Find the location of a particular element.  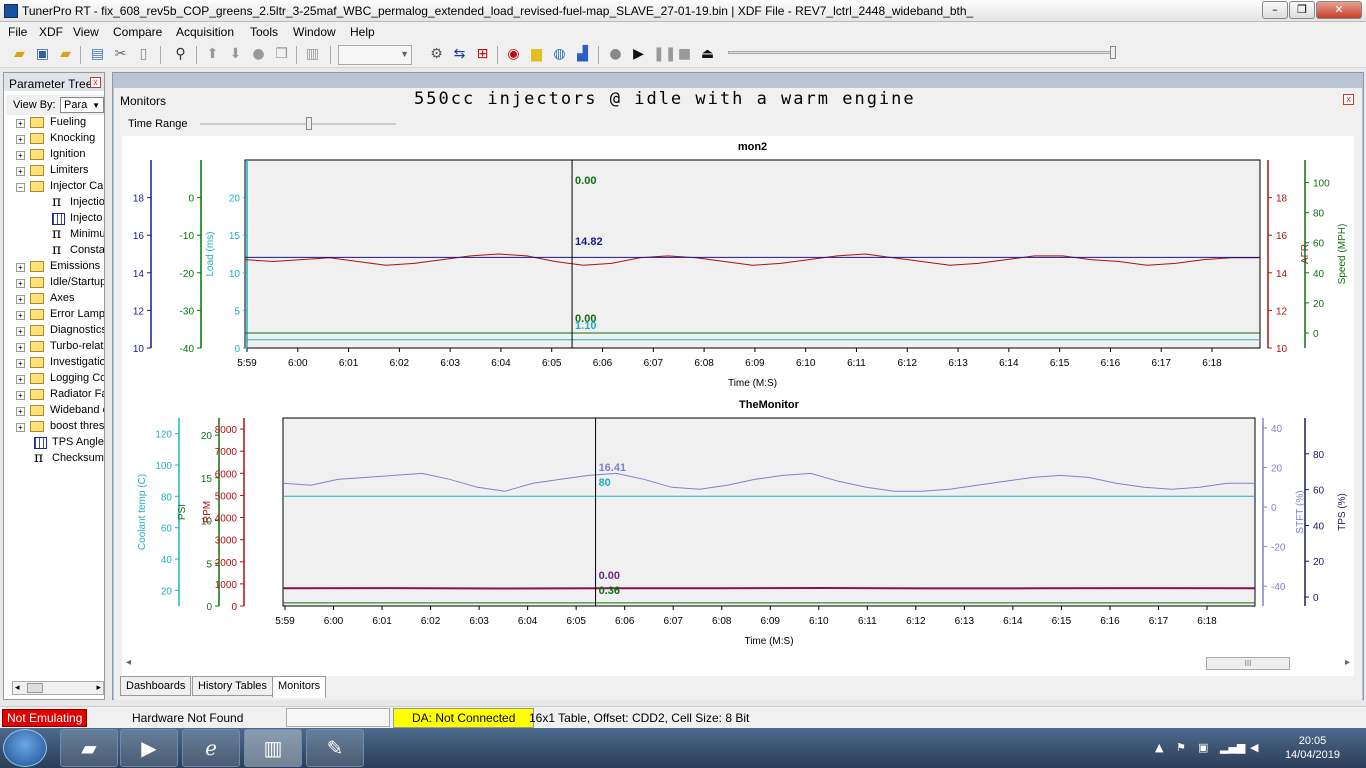

menu-window: Window is located at coordinates (314, 32).